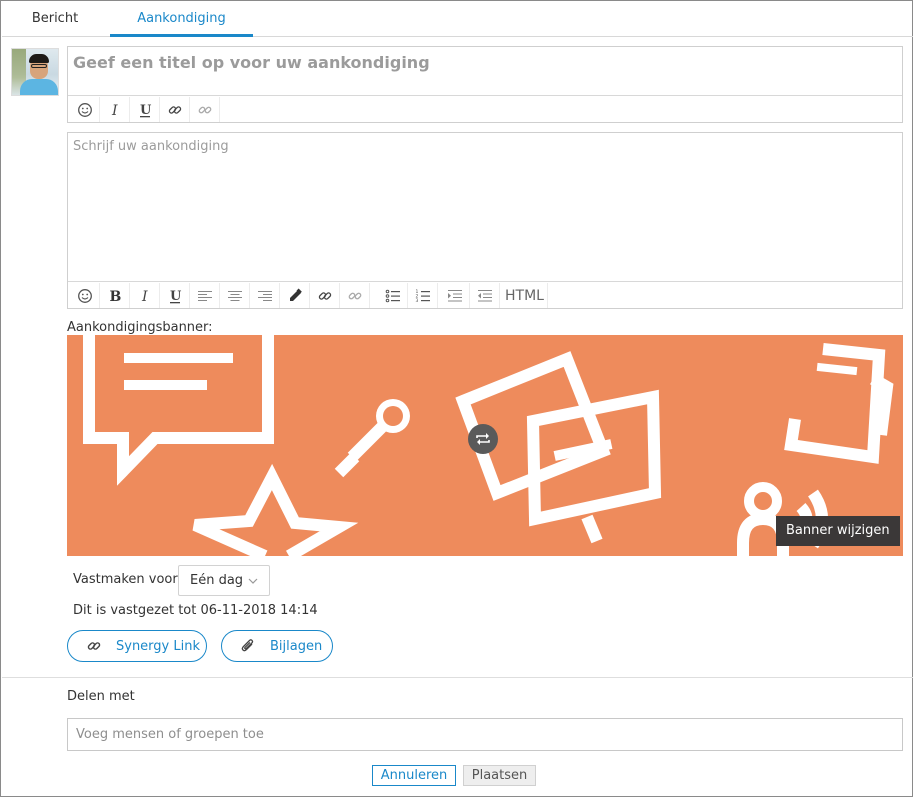 The height and width of the screenshot is (797, 913). I want to click on bold-icon: B, so click(115, 295).